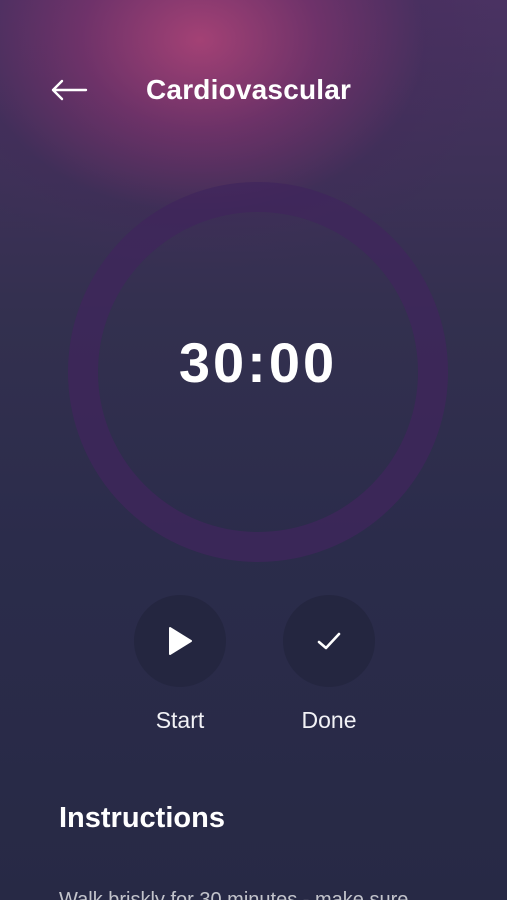 The height and width of the screenshot is (900, 507). What do you see at coordinates (258, 362) in the screenshot?
I see `timer-display: 30:00` at bounding box center [258, 362].